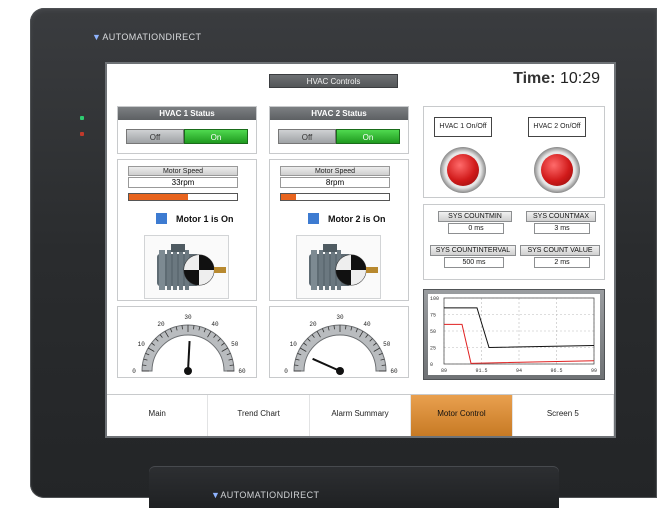 This screenshot has height=508, width=657. I want to click on motor1-speed-value: 33rpm, so click(183, 182).